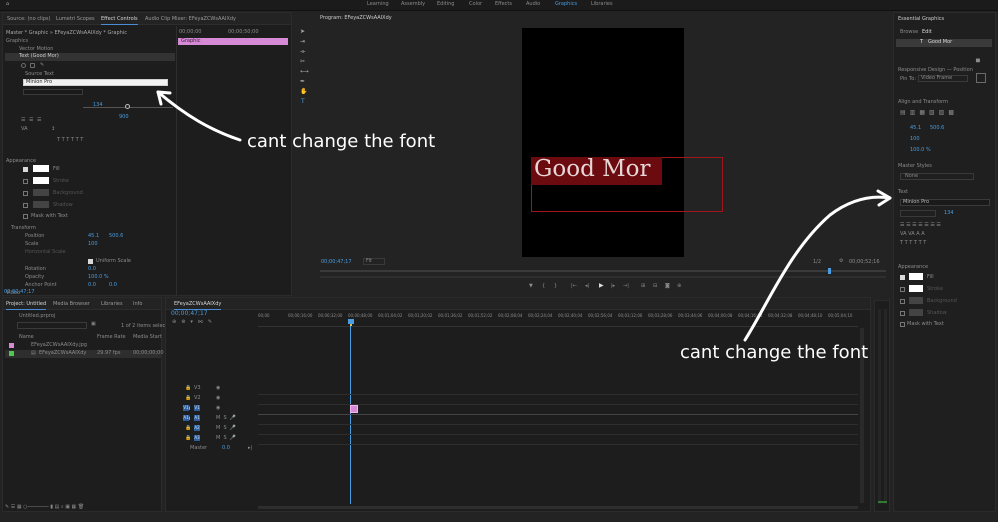 The width and height of the screenshot is (998, 522). What do you see at coordinates (199, 116) in the screenshot?
I see `arrow-to-font-field` at bounding box center [199, 116].